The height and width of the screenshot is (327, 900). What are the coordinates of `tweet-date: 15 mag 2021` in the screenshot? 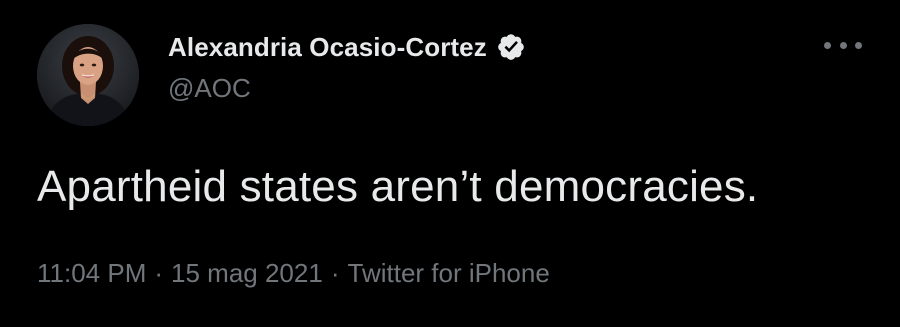 It's located at (247, 273).